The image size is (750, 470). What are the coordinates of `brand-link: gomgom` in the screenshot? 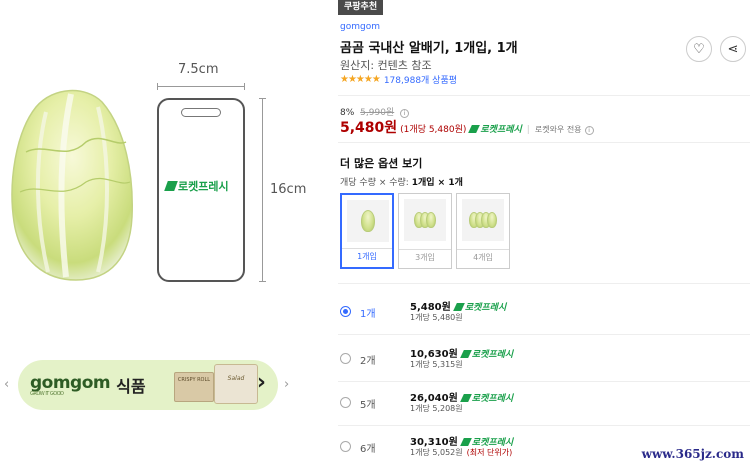 It's located at (360, 27).